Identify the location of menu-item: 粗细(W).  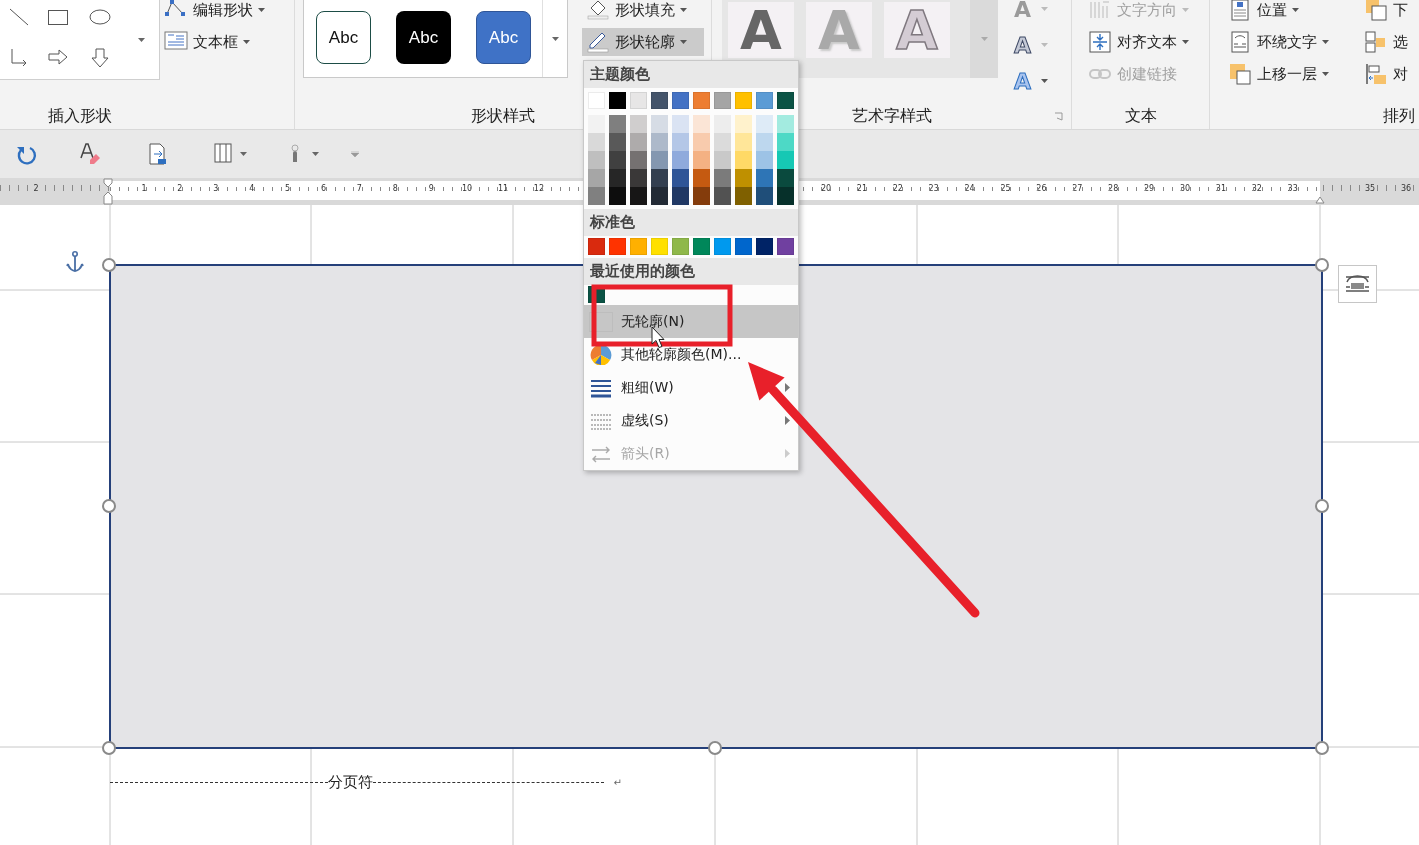
(691, 387).